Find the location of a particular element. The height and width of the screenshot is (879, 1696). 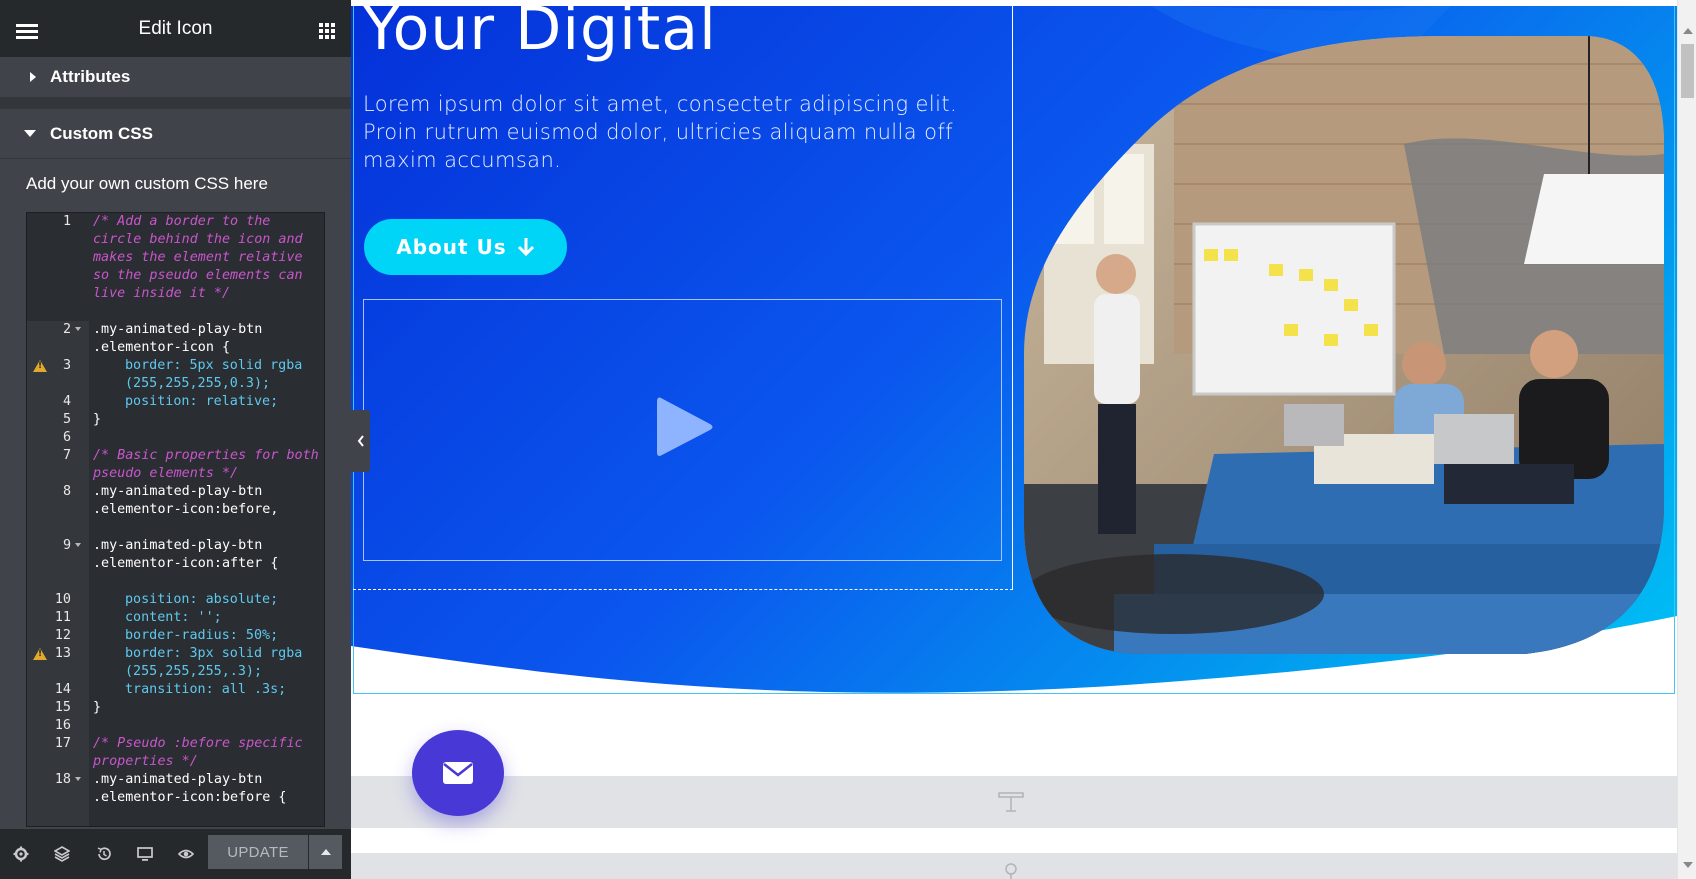

chevron-left-icon is located at coordinates (360, 441).